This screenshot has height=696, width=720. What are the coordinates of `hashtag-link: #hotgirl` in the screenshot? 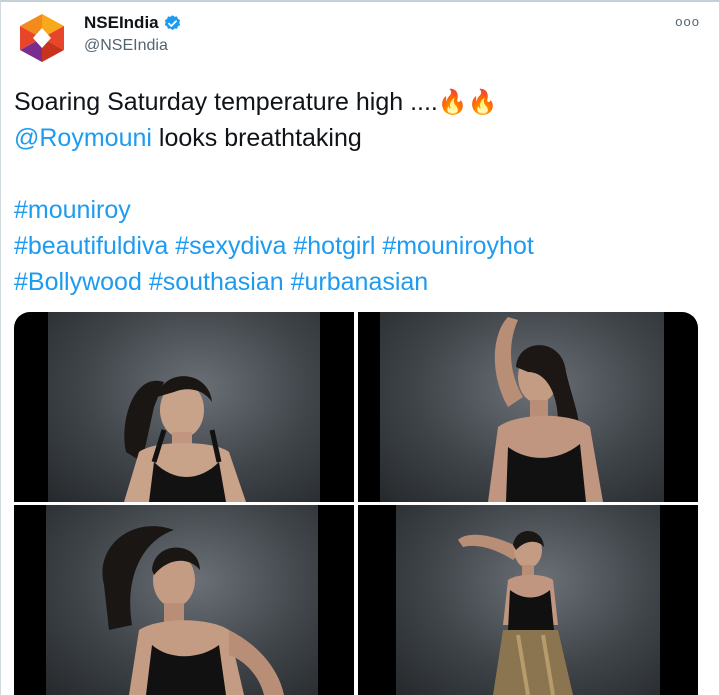 It's located at (334, 246).